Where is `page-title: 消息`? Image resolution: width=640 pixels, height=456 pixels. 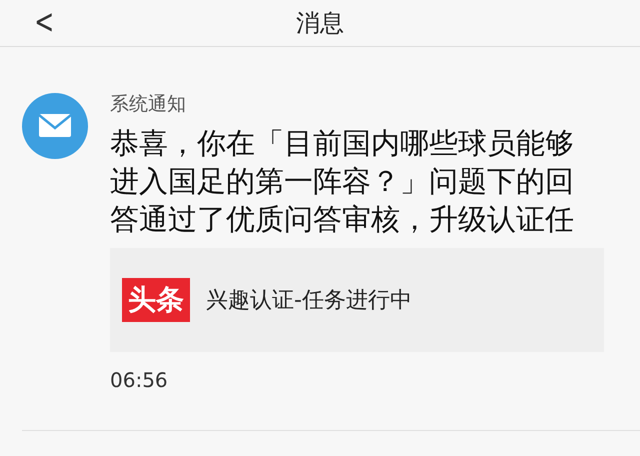 page-title: 消息 is located at coordinates (320, 23).